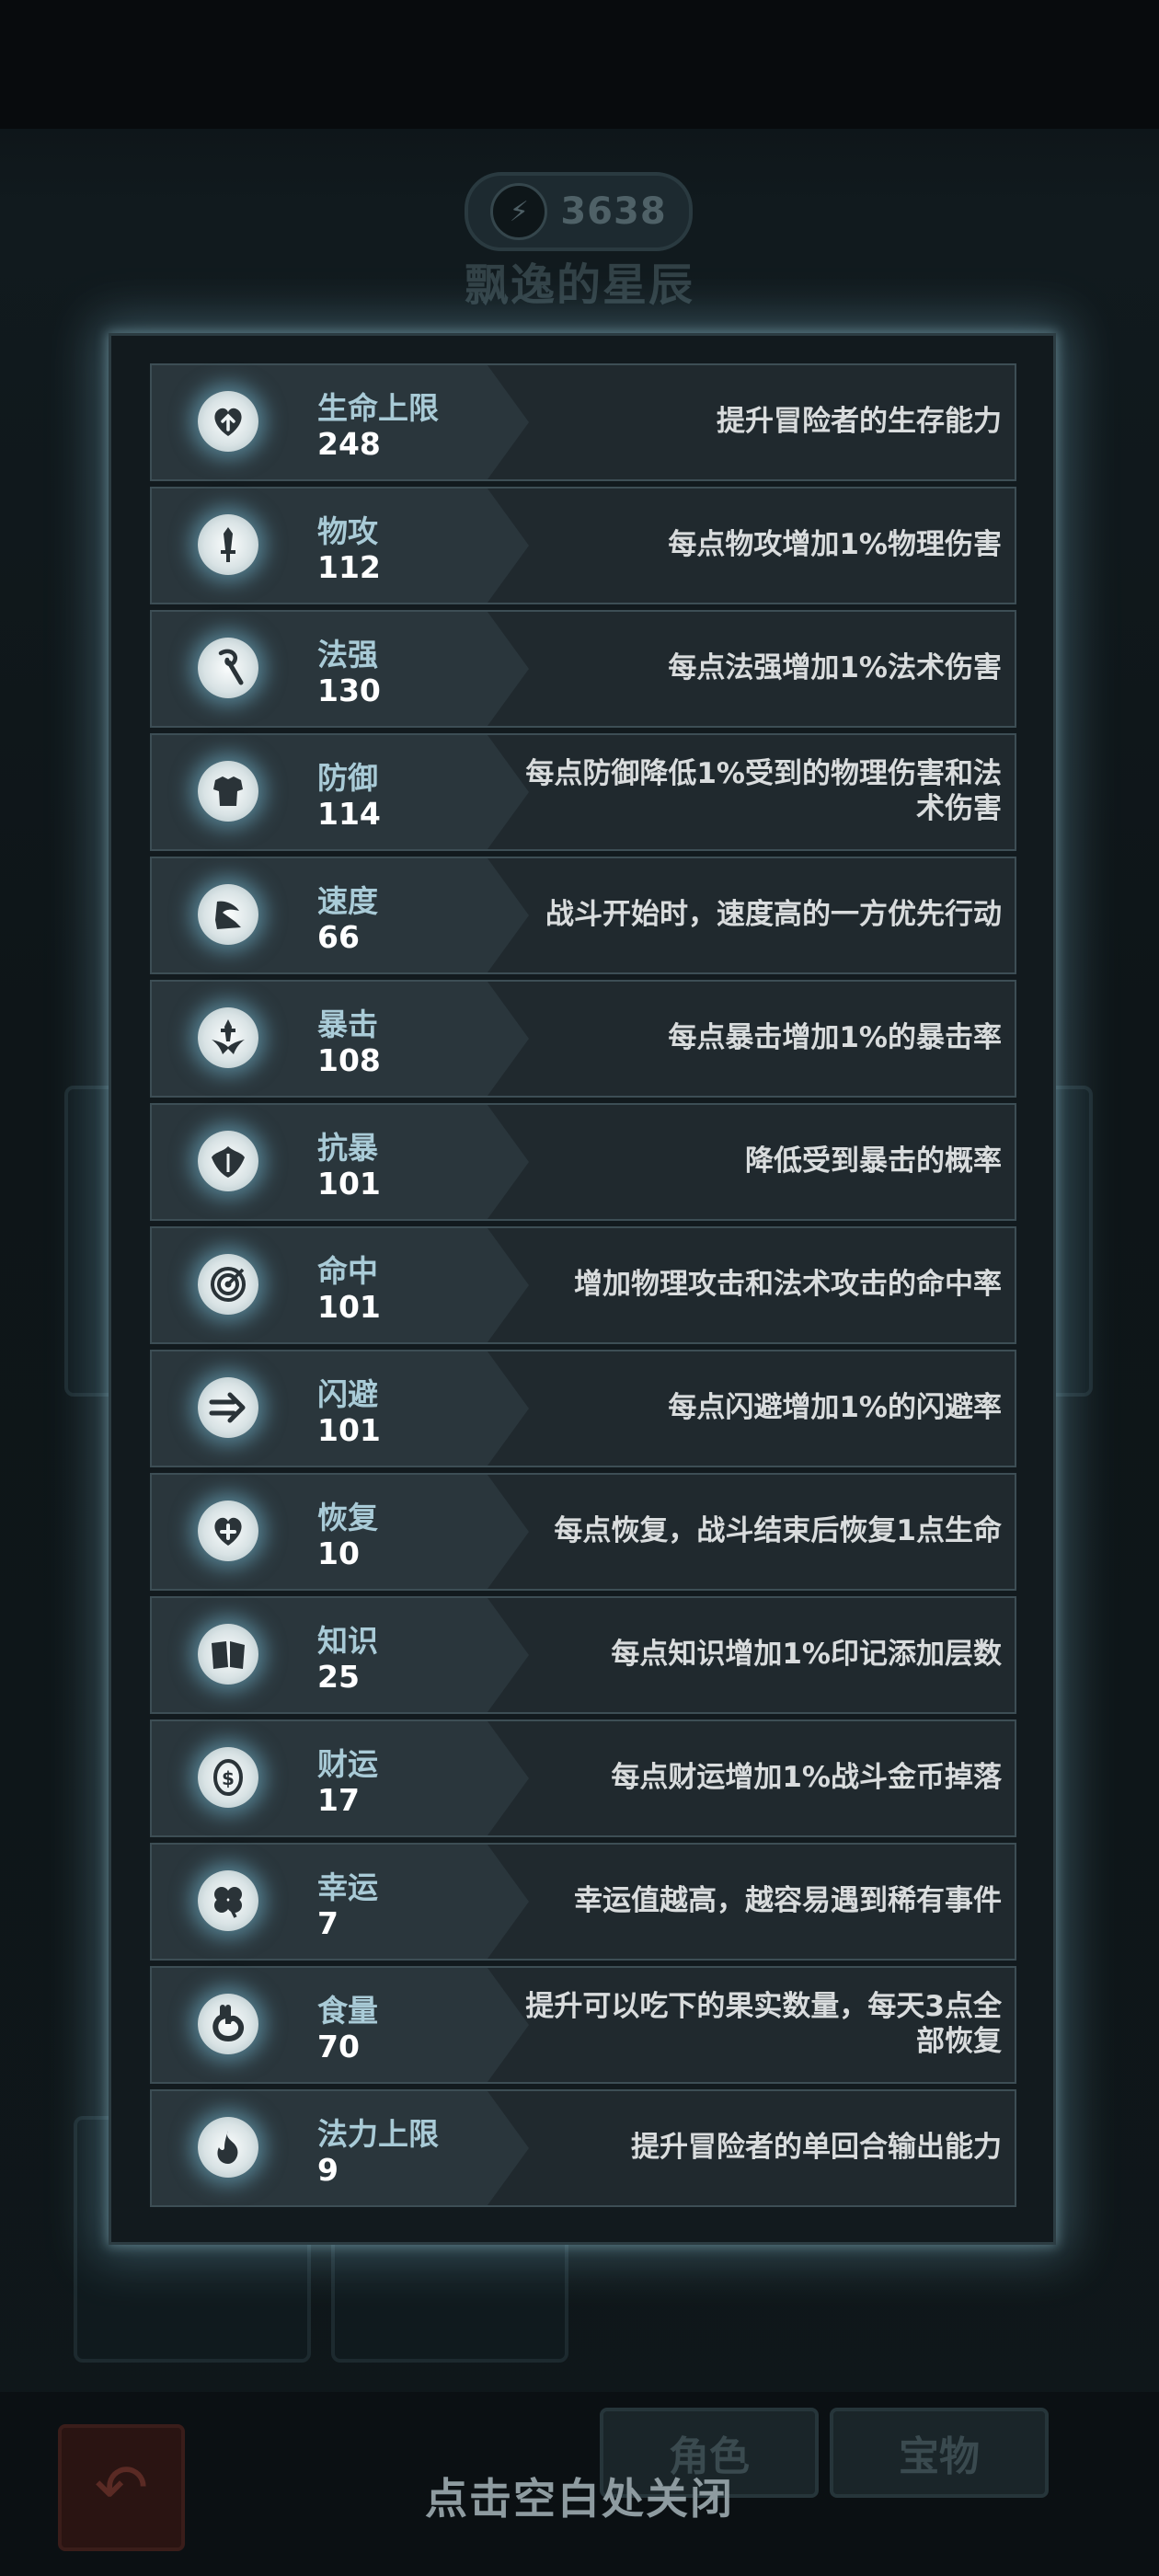 This screenshot has height=2576, width=1159. I want to click on stat-row: 法力上限 9 提升冒险者的单回合输出能力, so click(583, 2148).